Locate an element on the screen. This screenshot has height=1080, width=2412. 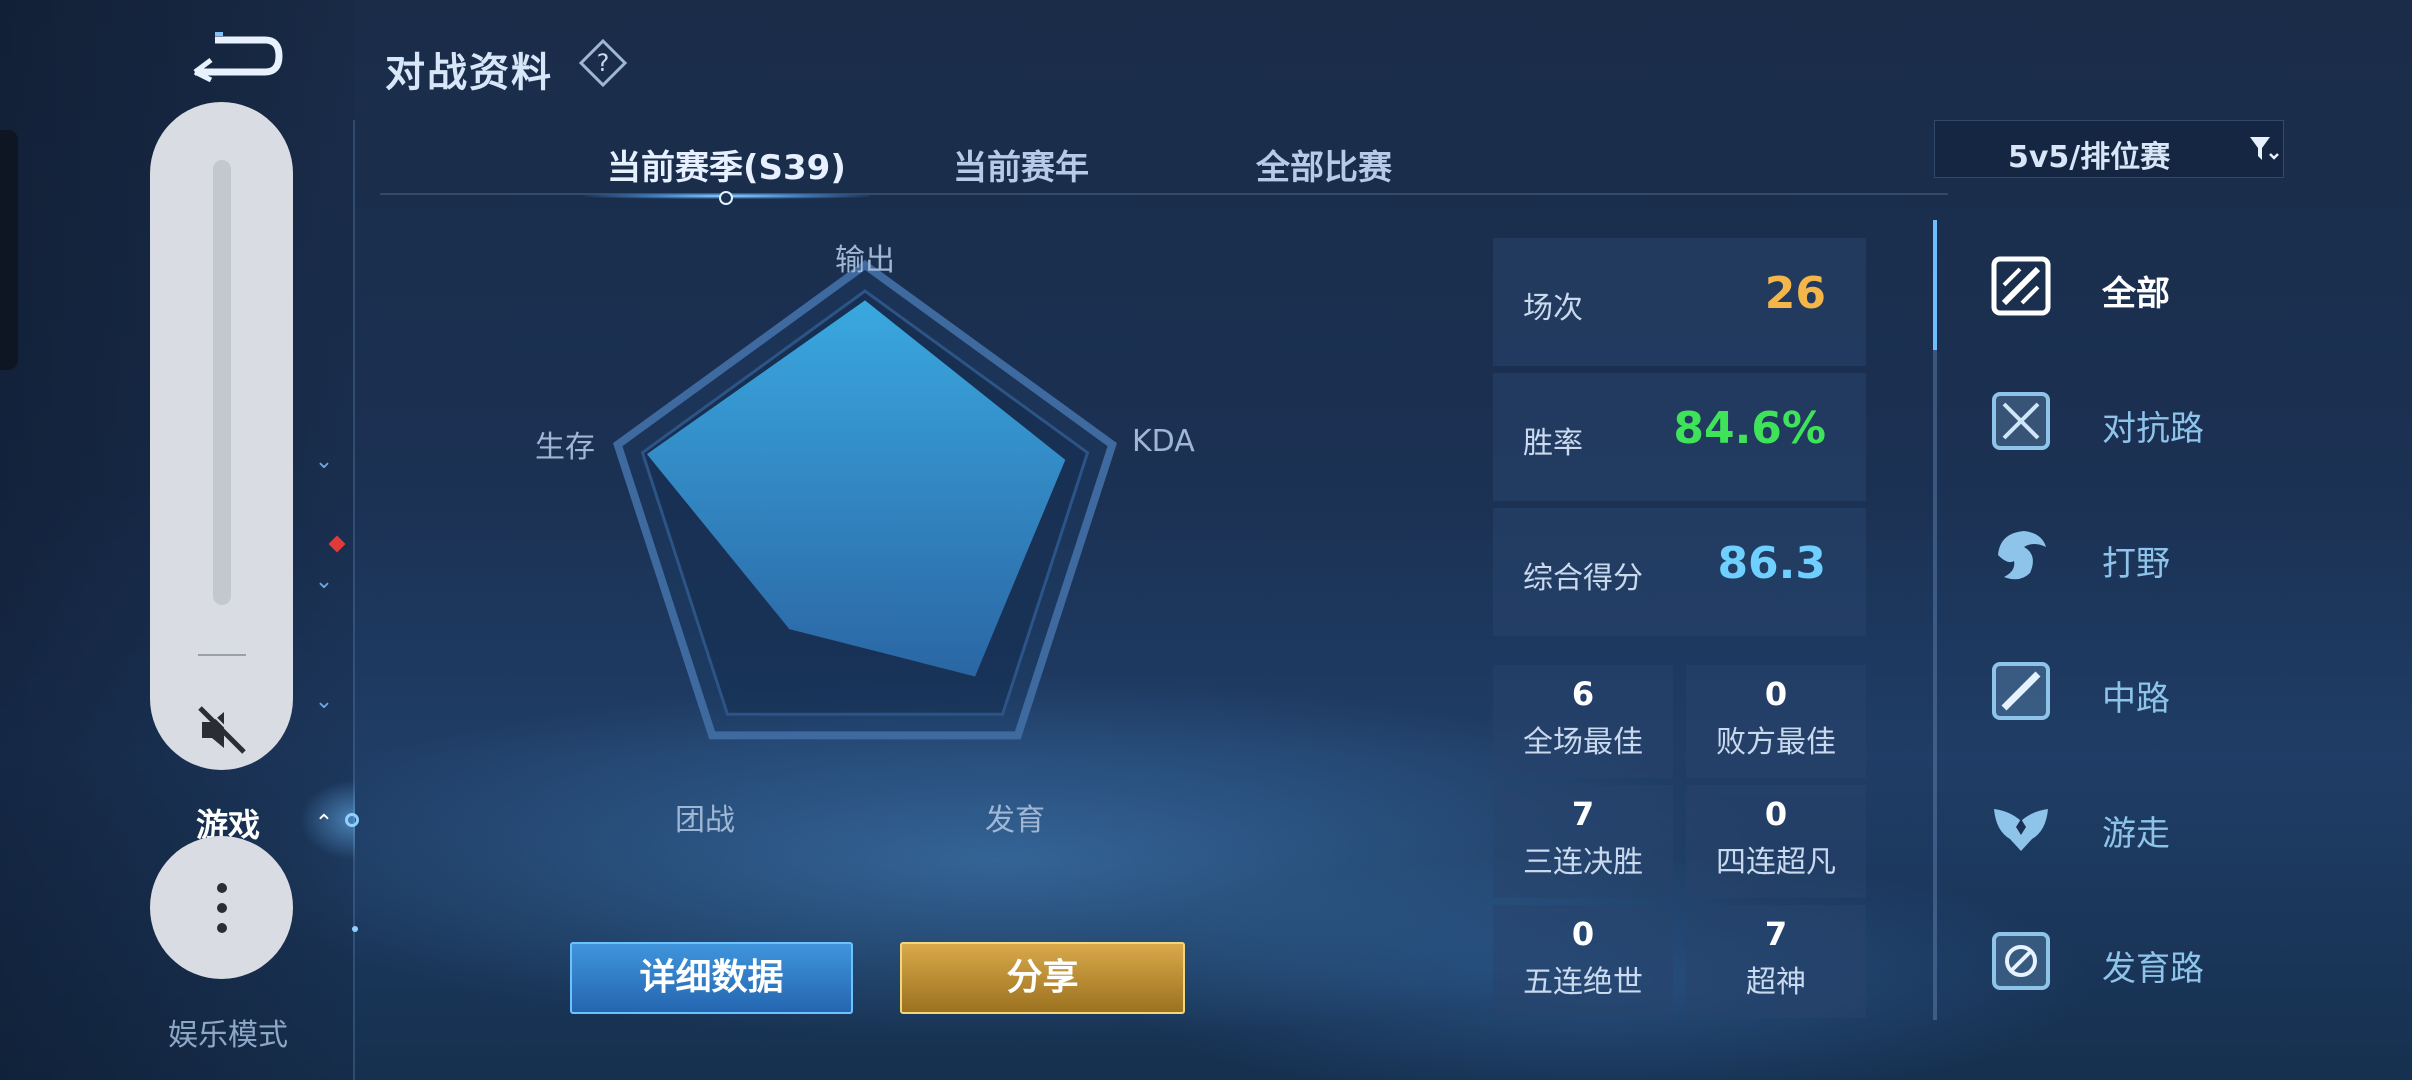
jungle-icon is located at coordinates (2022, 555).